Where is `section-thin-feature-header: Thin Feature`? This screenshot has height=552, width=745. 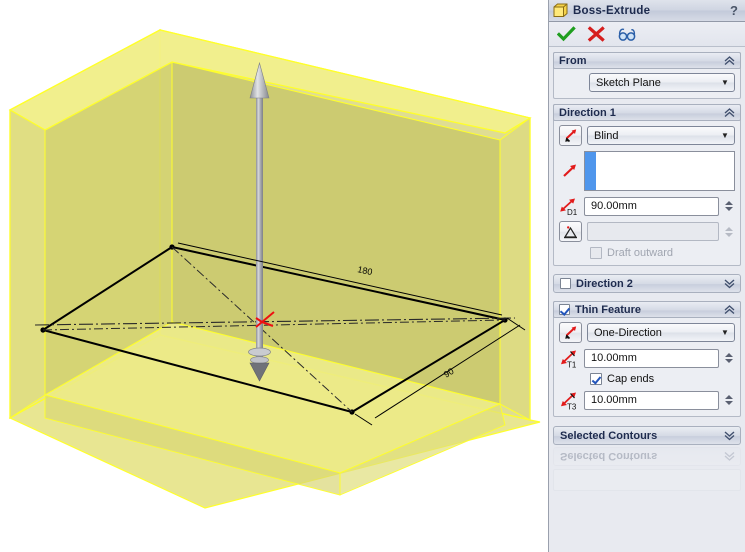 section-thin-feature-header: Thin Feature is located at coordinates (647, 309).